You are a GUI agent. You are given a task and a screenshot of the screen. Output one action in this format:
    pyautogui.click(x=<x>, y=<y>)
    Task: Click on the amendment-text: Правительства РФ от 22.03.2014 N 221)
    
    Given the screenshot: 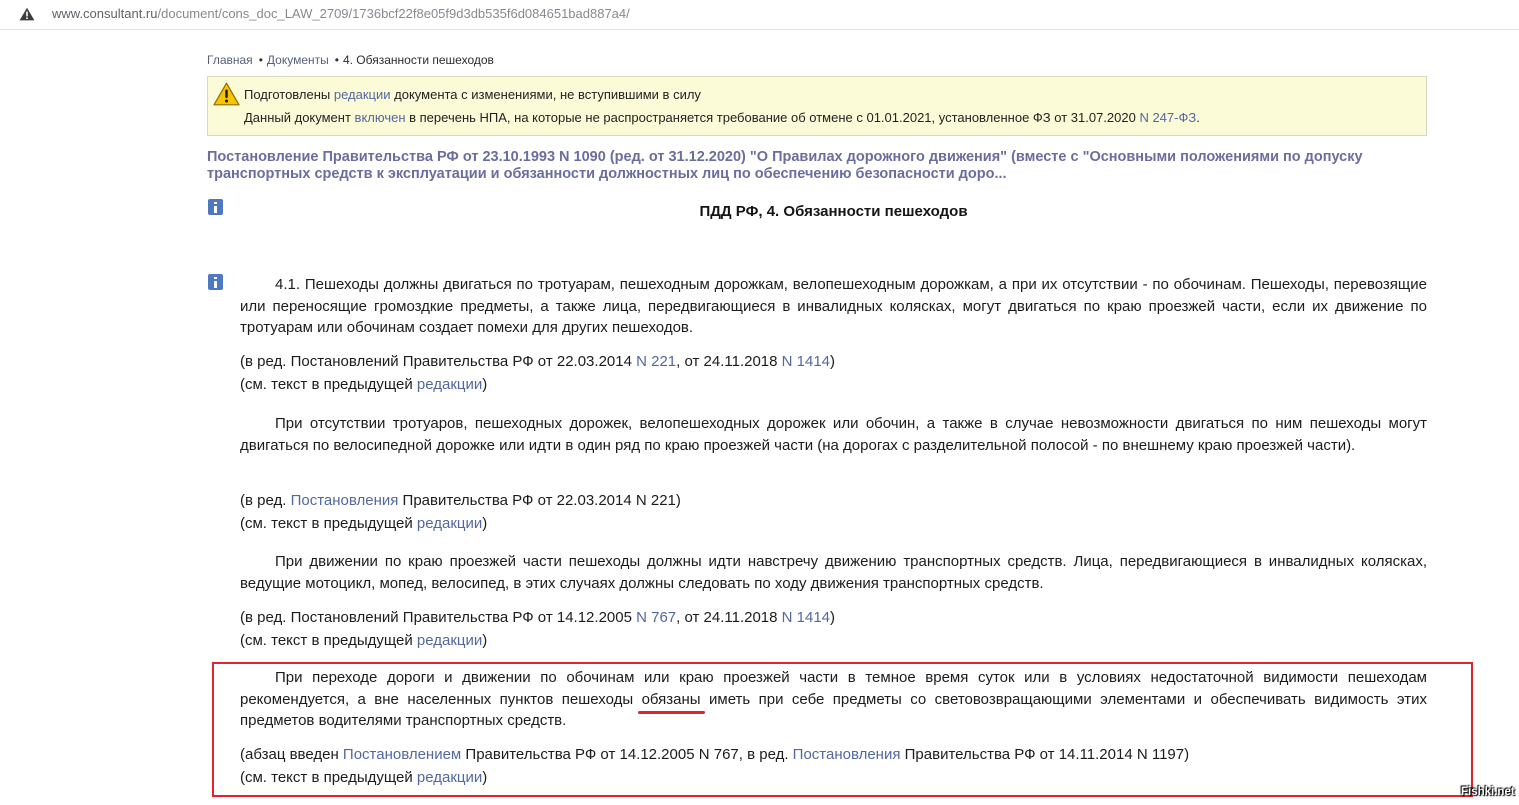 What is the action you would take?
    pyautogui.click(x=539, y=500)
    